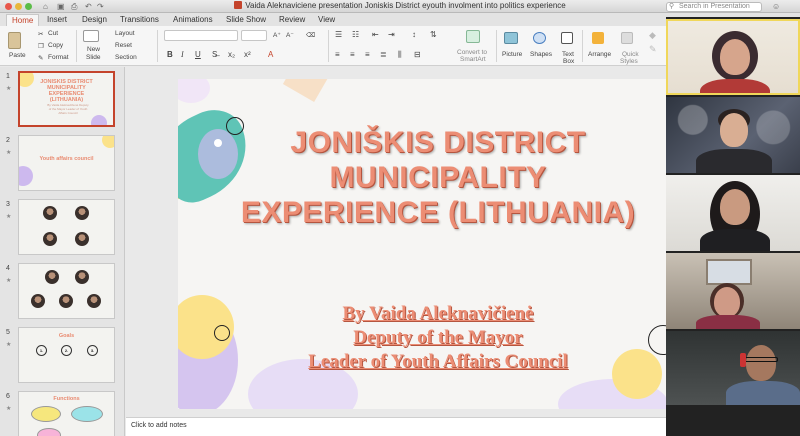 Image resolution: width=800 pixels, height=436 pixels. I want to click on tab-slide-show: Slide Show, so click(246, 20).